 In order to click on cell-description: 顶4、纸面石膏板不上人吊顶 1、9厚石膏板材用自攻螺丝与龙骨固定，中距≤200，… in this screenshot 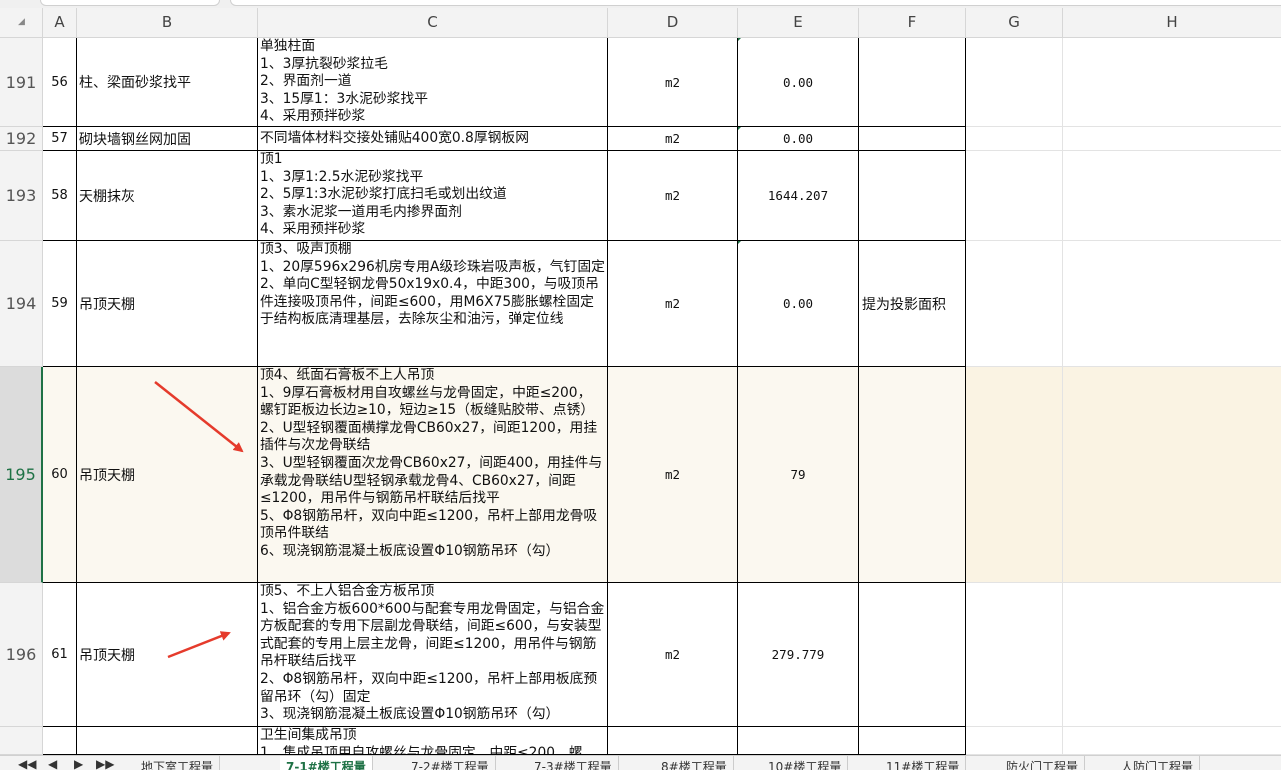, I will do `click(433, 475)`.